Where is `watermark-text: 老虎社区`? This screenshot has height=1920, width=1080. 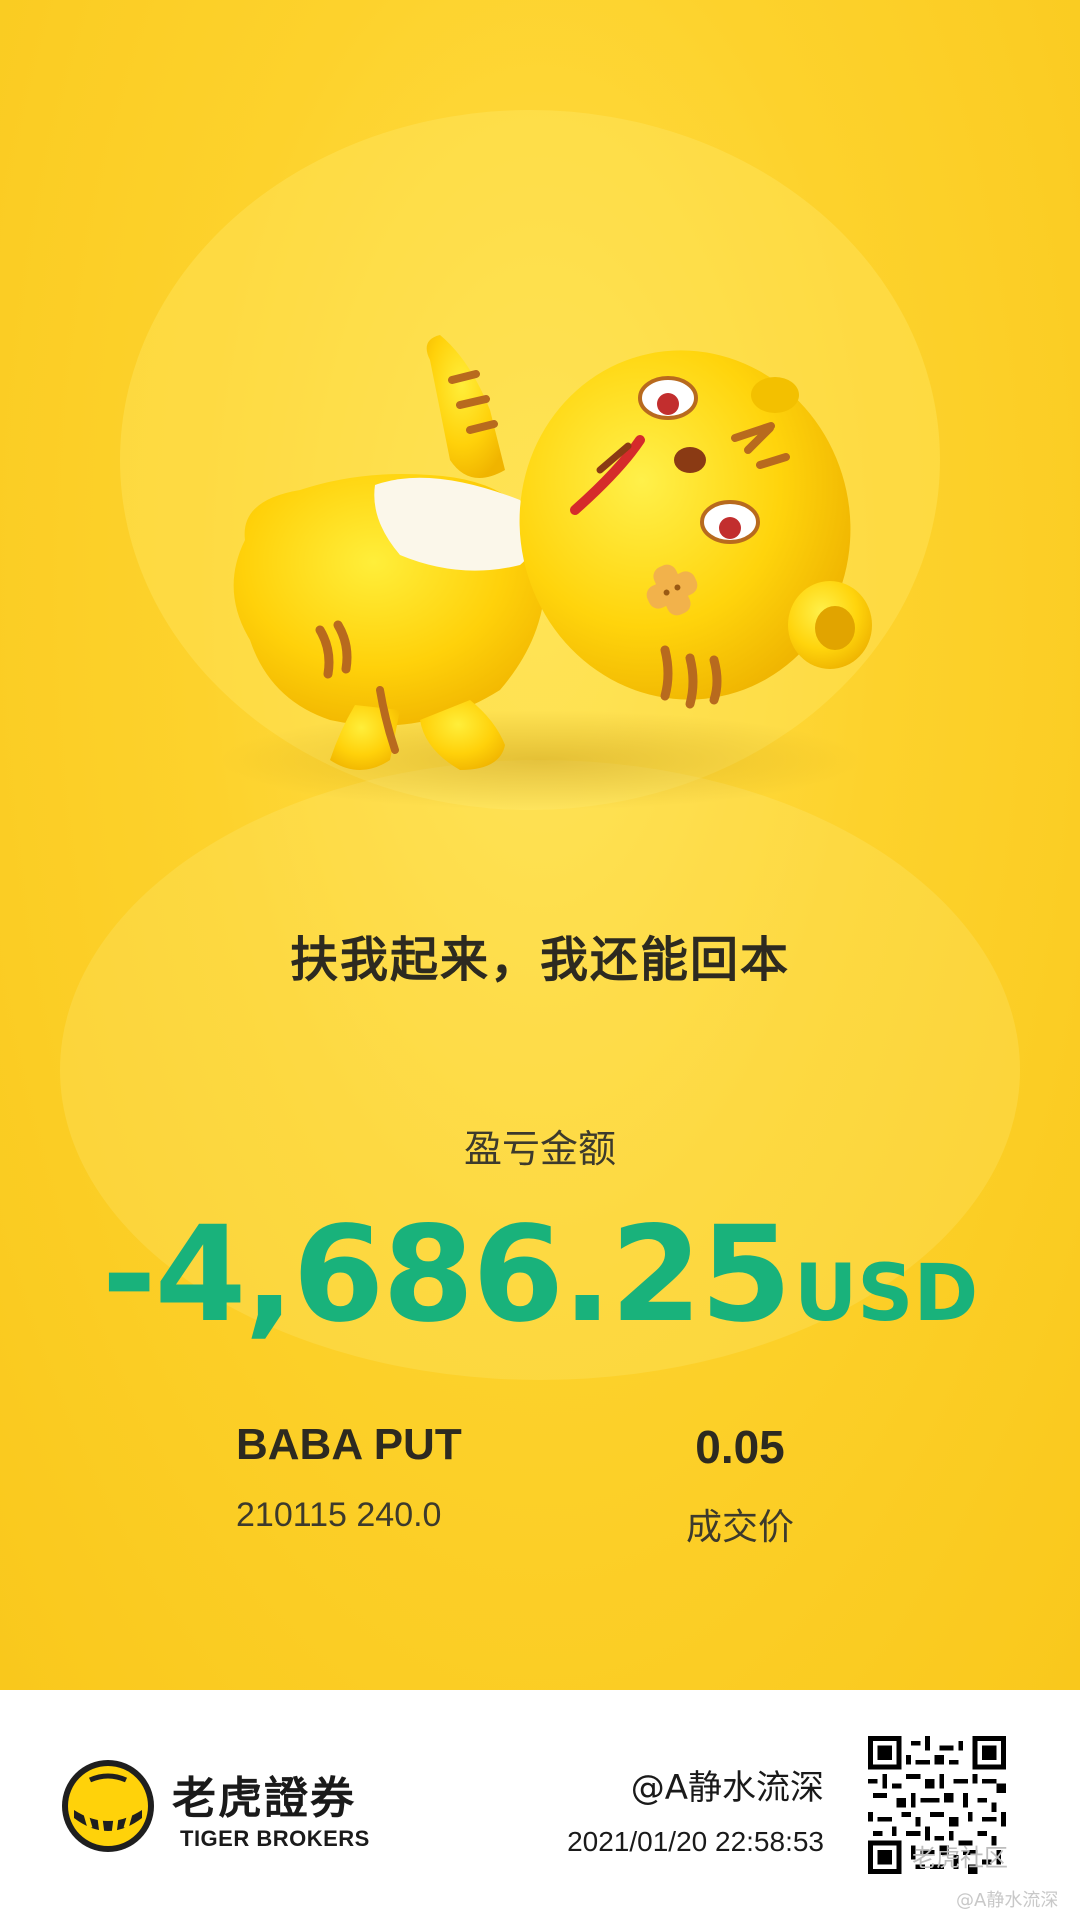
watermark-text: 老虎社区 is located at coordinates (960, 1858).